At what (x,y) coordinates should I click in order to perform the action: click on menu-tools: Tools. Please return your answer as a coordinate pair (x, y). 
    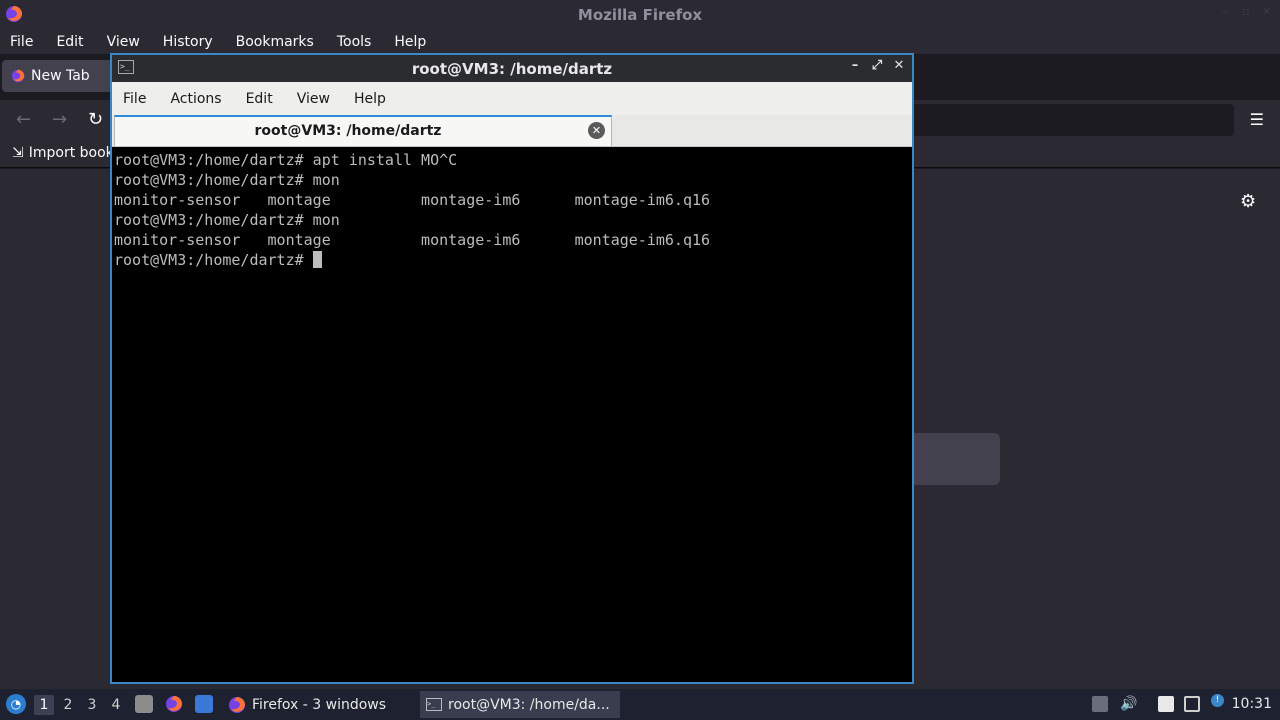
    Looking at the image, I should click on (354, 42).